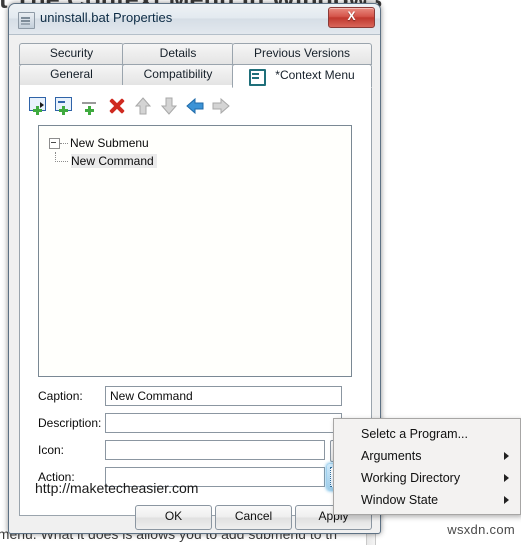 The image size is (521, 545). I want to click on tab-context-menu: *Context Menu, so click(302, 76).